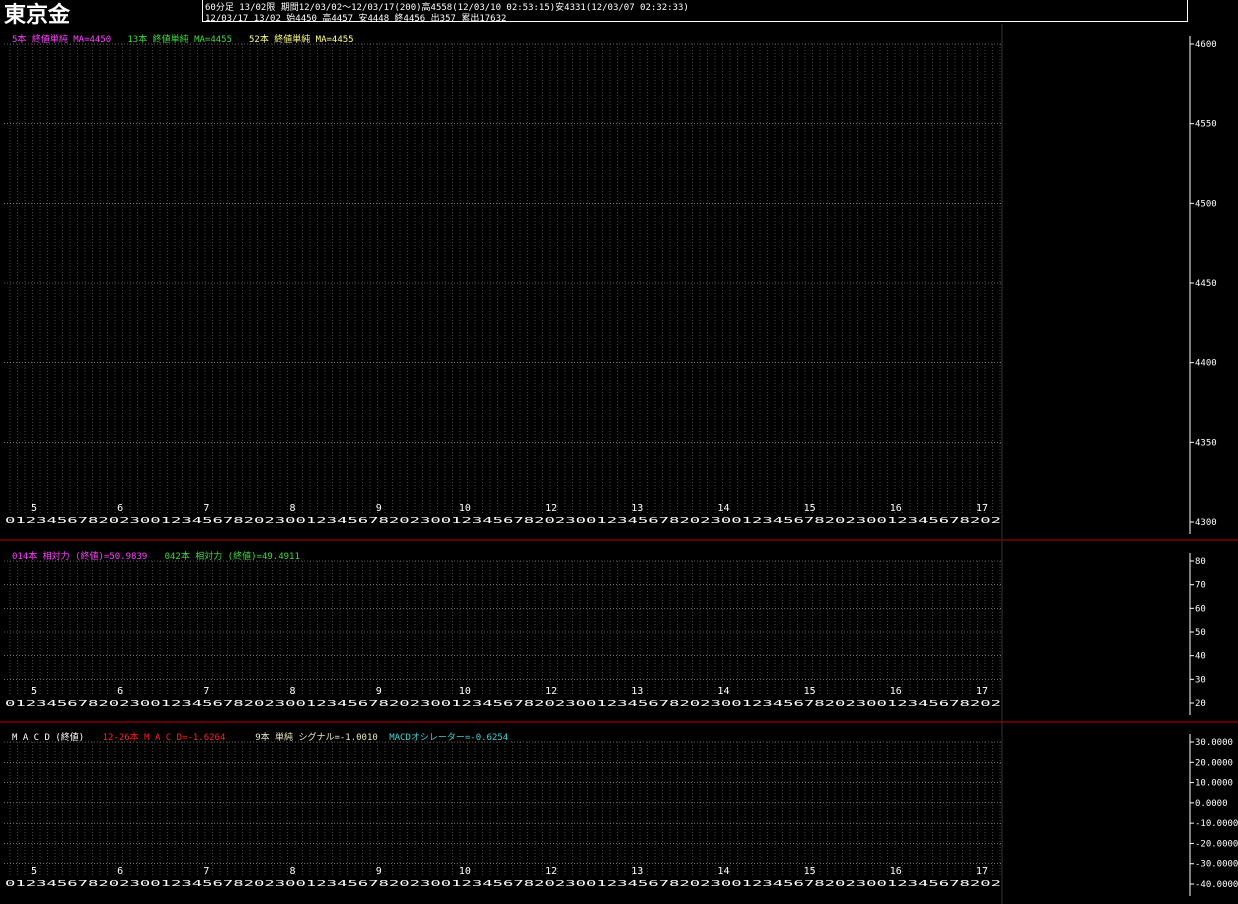  Describe the element at coordinates (896, 508) in the screenshot. I see `price-date-label: 16` at that location.